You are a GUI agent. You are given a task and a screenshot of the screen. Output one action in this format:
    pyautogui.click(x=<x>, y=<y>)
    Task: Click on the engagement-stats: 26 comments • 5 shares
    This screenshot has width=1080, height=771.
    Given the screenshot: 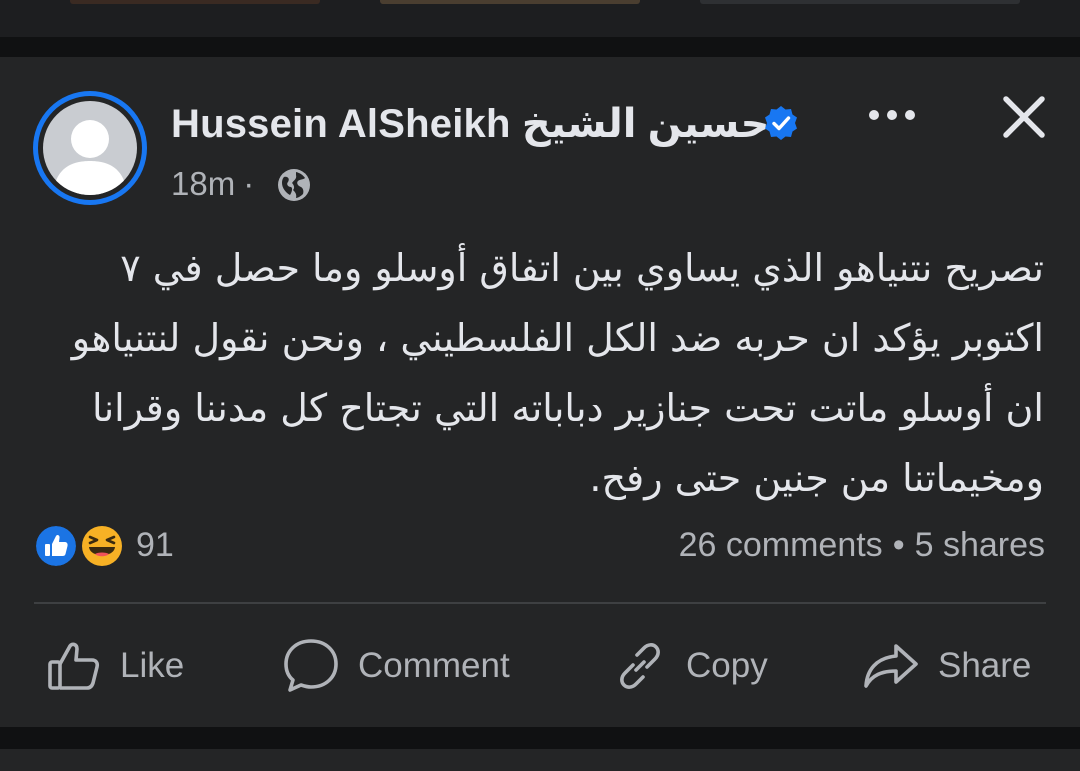 What is the action you would take?
    pyautogui.click(x=862, y=545)
    